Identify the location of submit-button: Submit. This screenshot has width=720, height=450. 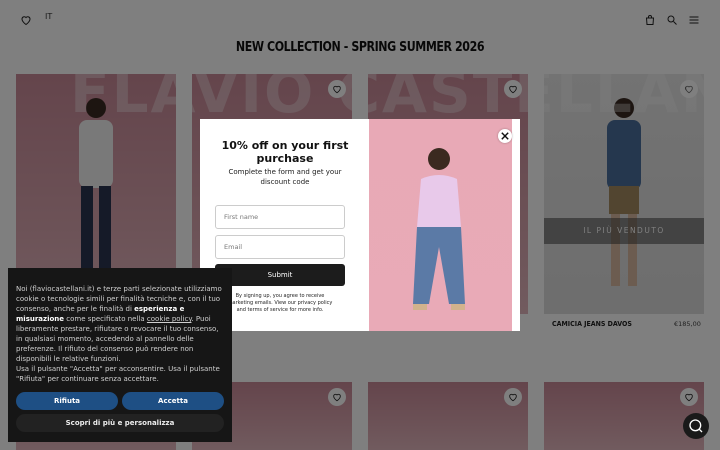
(280, 275).